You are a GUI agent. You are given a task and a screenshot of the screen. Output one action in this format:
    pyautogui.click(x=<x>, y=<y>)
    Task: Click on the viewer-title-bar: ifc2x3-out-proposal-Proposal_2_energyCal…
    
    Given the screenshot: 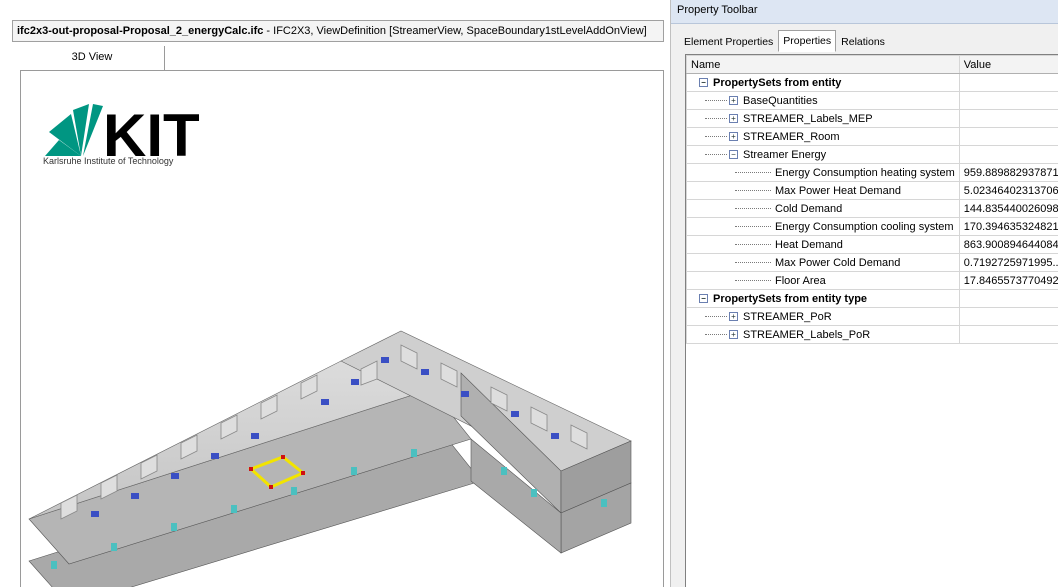 What is the action you would take?
    pyautogui.click(x=338, y=31)
    